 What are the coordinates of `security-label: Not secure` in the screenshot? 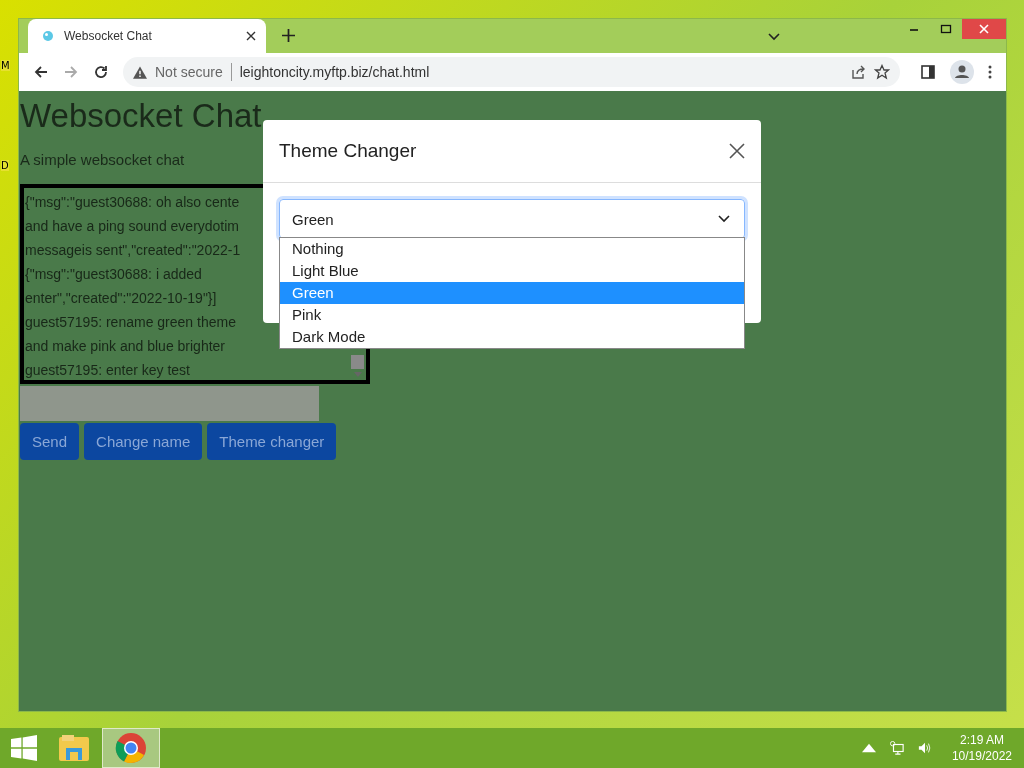 It's located at (189, 72).